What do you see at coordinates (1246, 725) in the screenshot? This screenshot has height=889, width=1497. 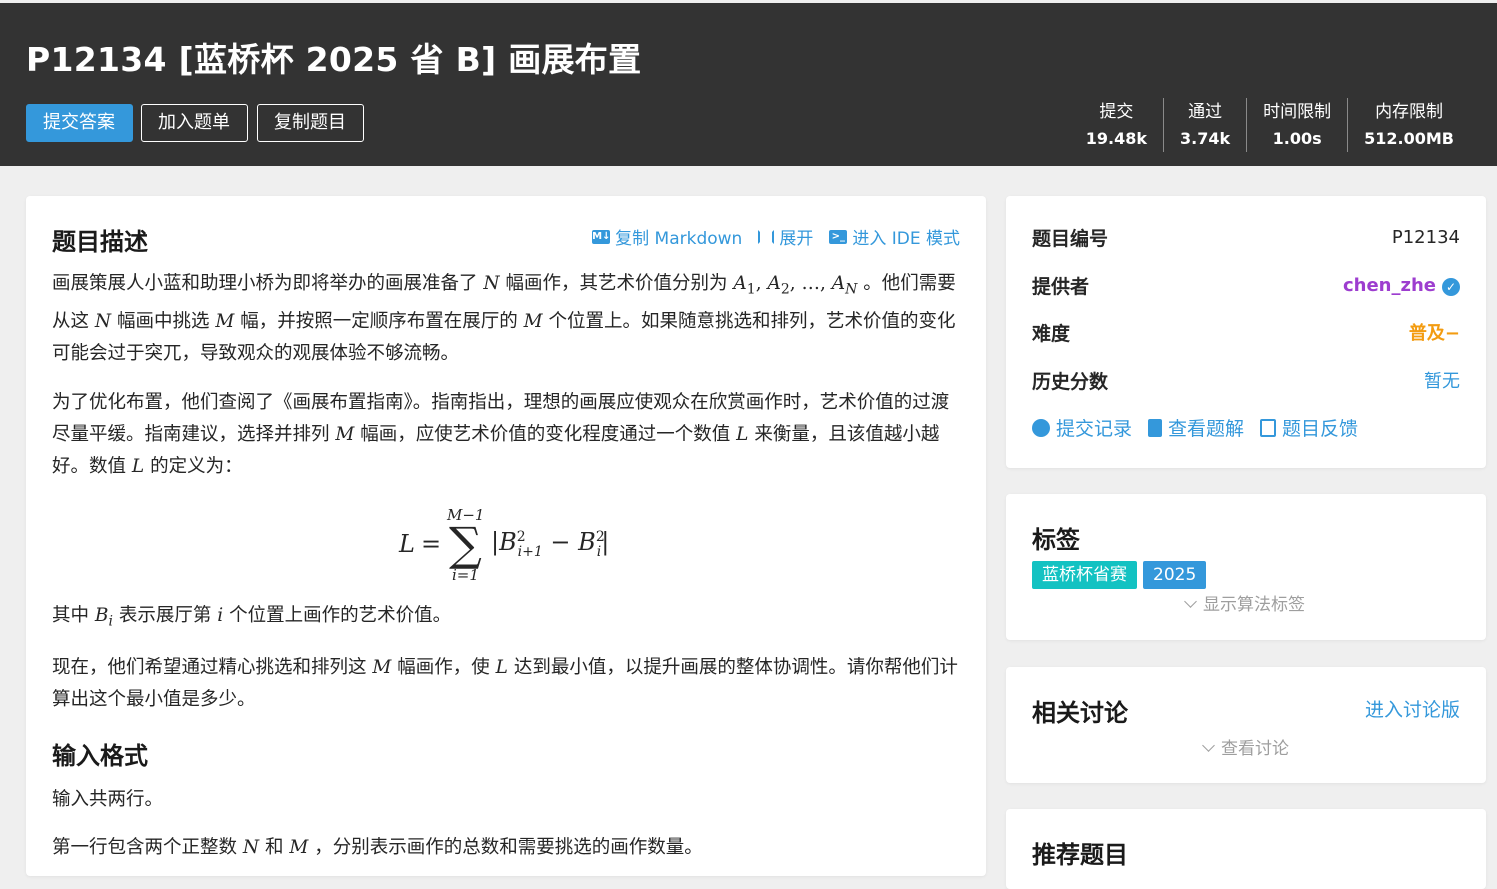 I see `discussion-card: 相关讨论 进入讨论版 查看讨论` at bounding box center [1246, 725].